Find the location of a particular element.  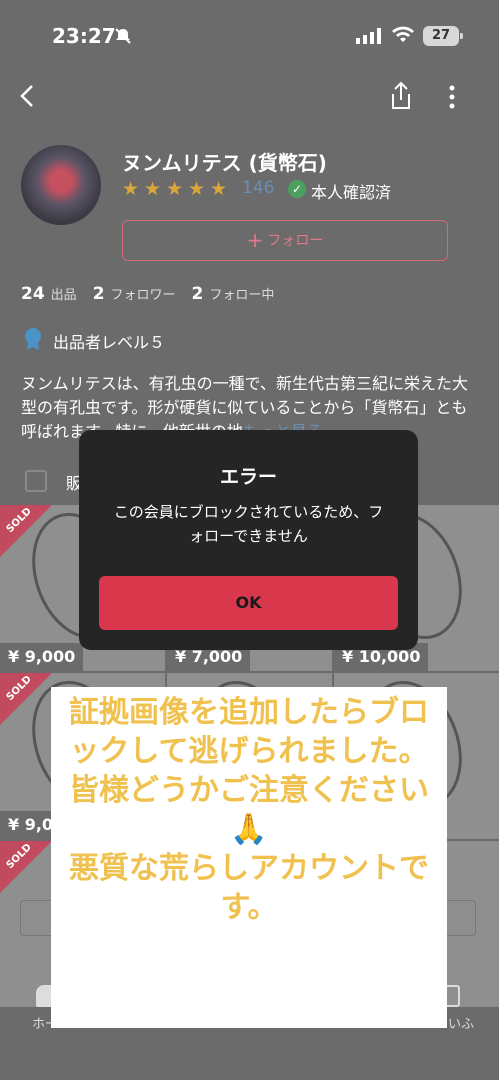

follower-count: 2 フォロワー is located at coordinates (134, 294).